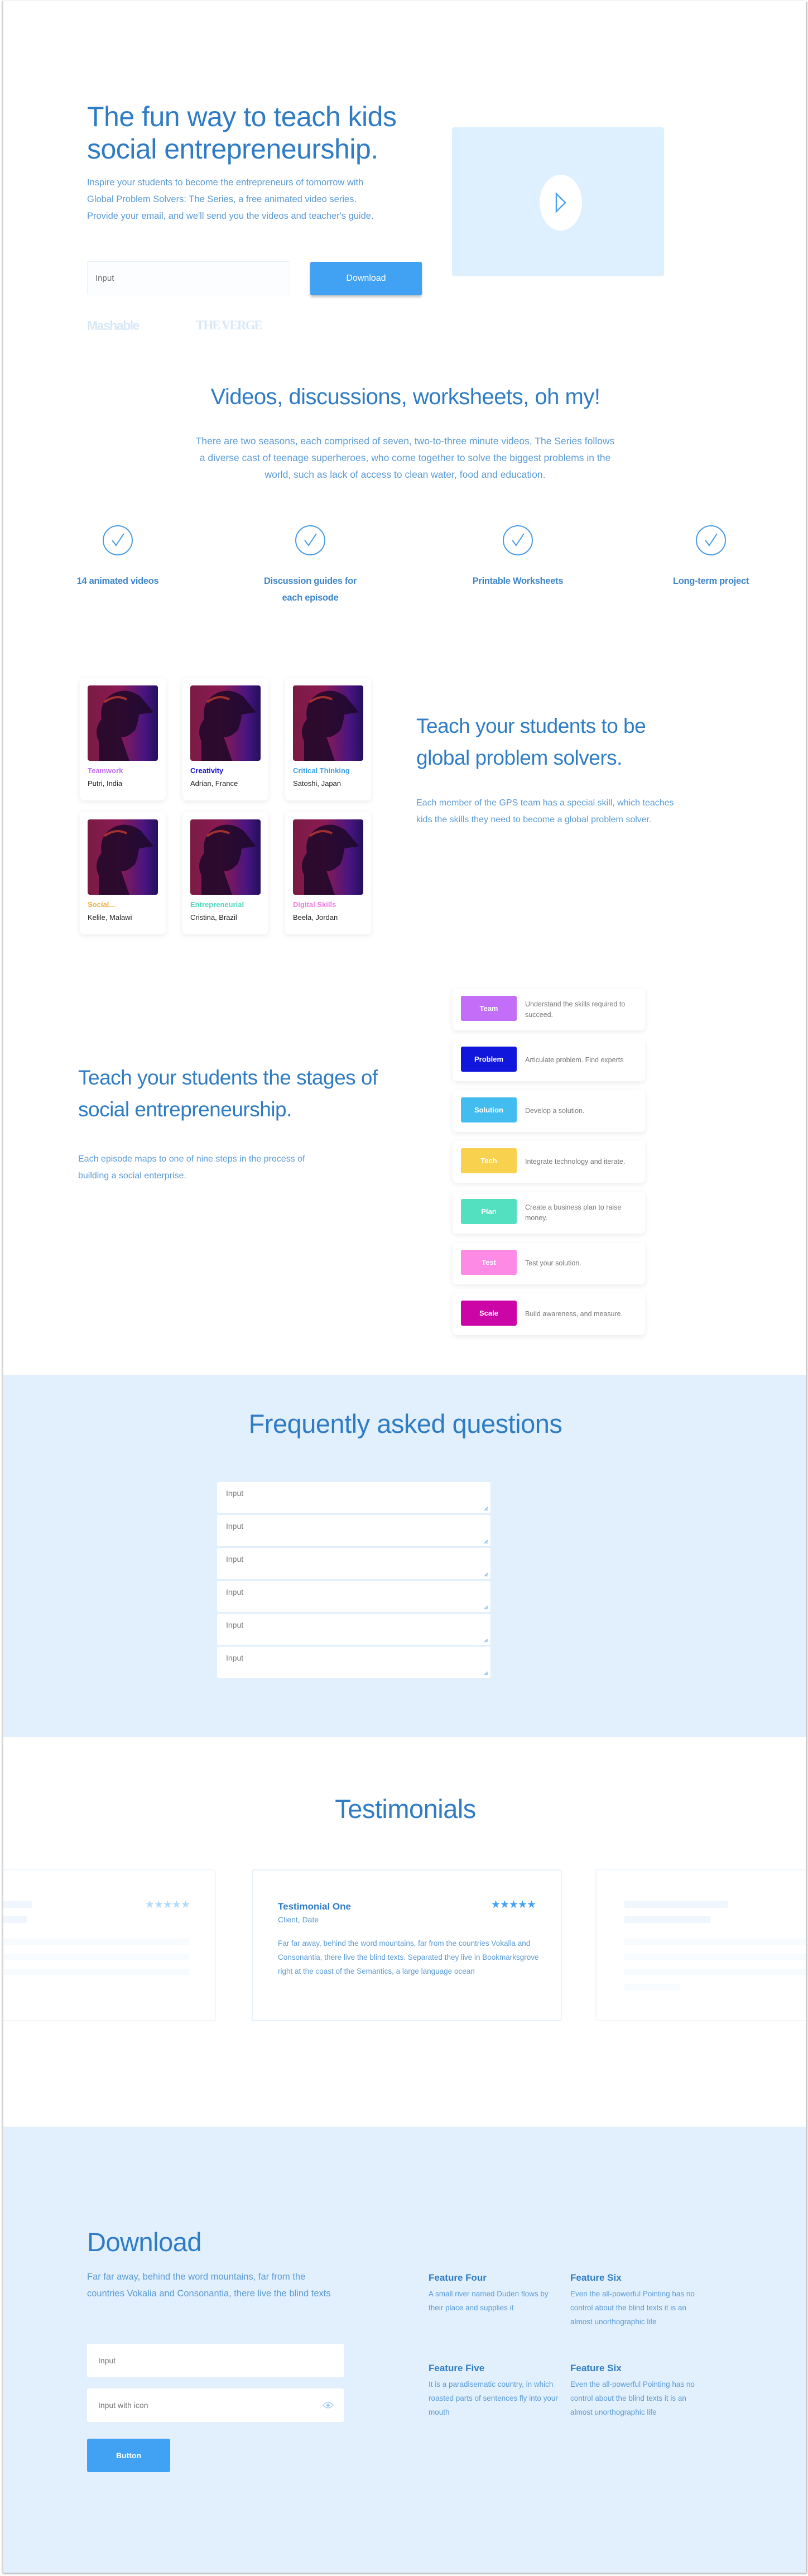 The image size is (808, 2576). Describe the element at coordinates (310, 589) in the screenshot. I see `feature-label: Discussion guides for each episode` at that location.